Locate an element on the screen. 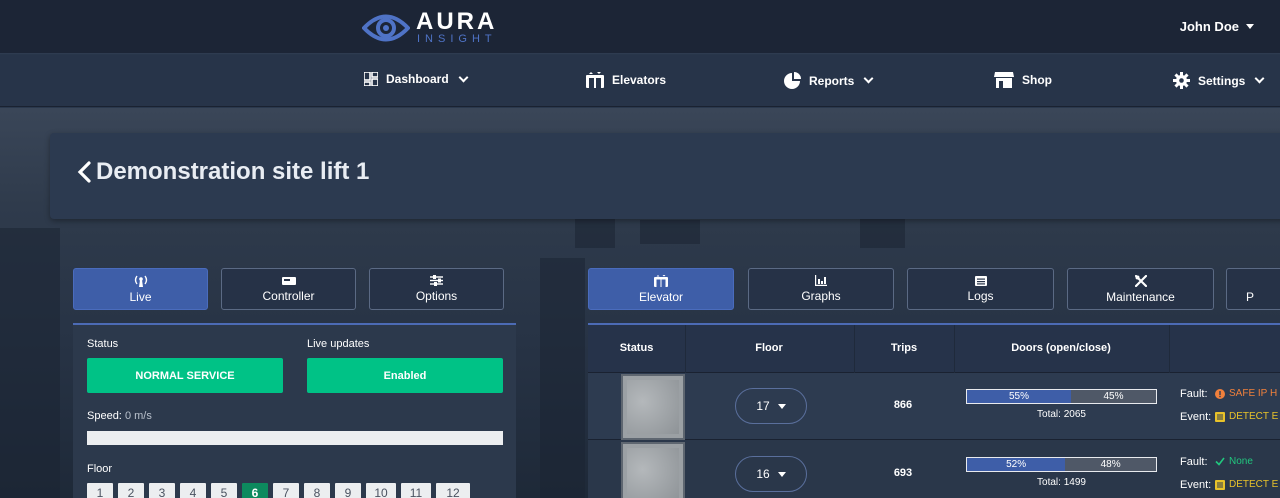 This screenshot has height=498, width=1280. tools-icon is located at coordinates (1140, 280).